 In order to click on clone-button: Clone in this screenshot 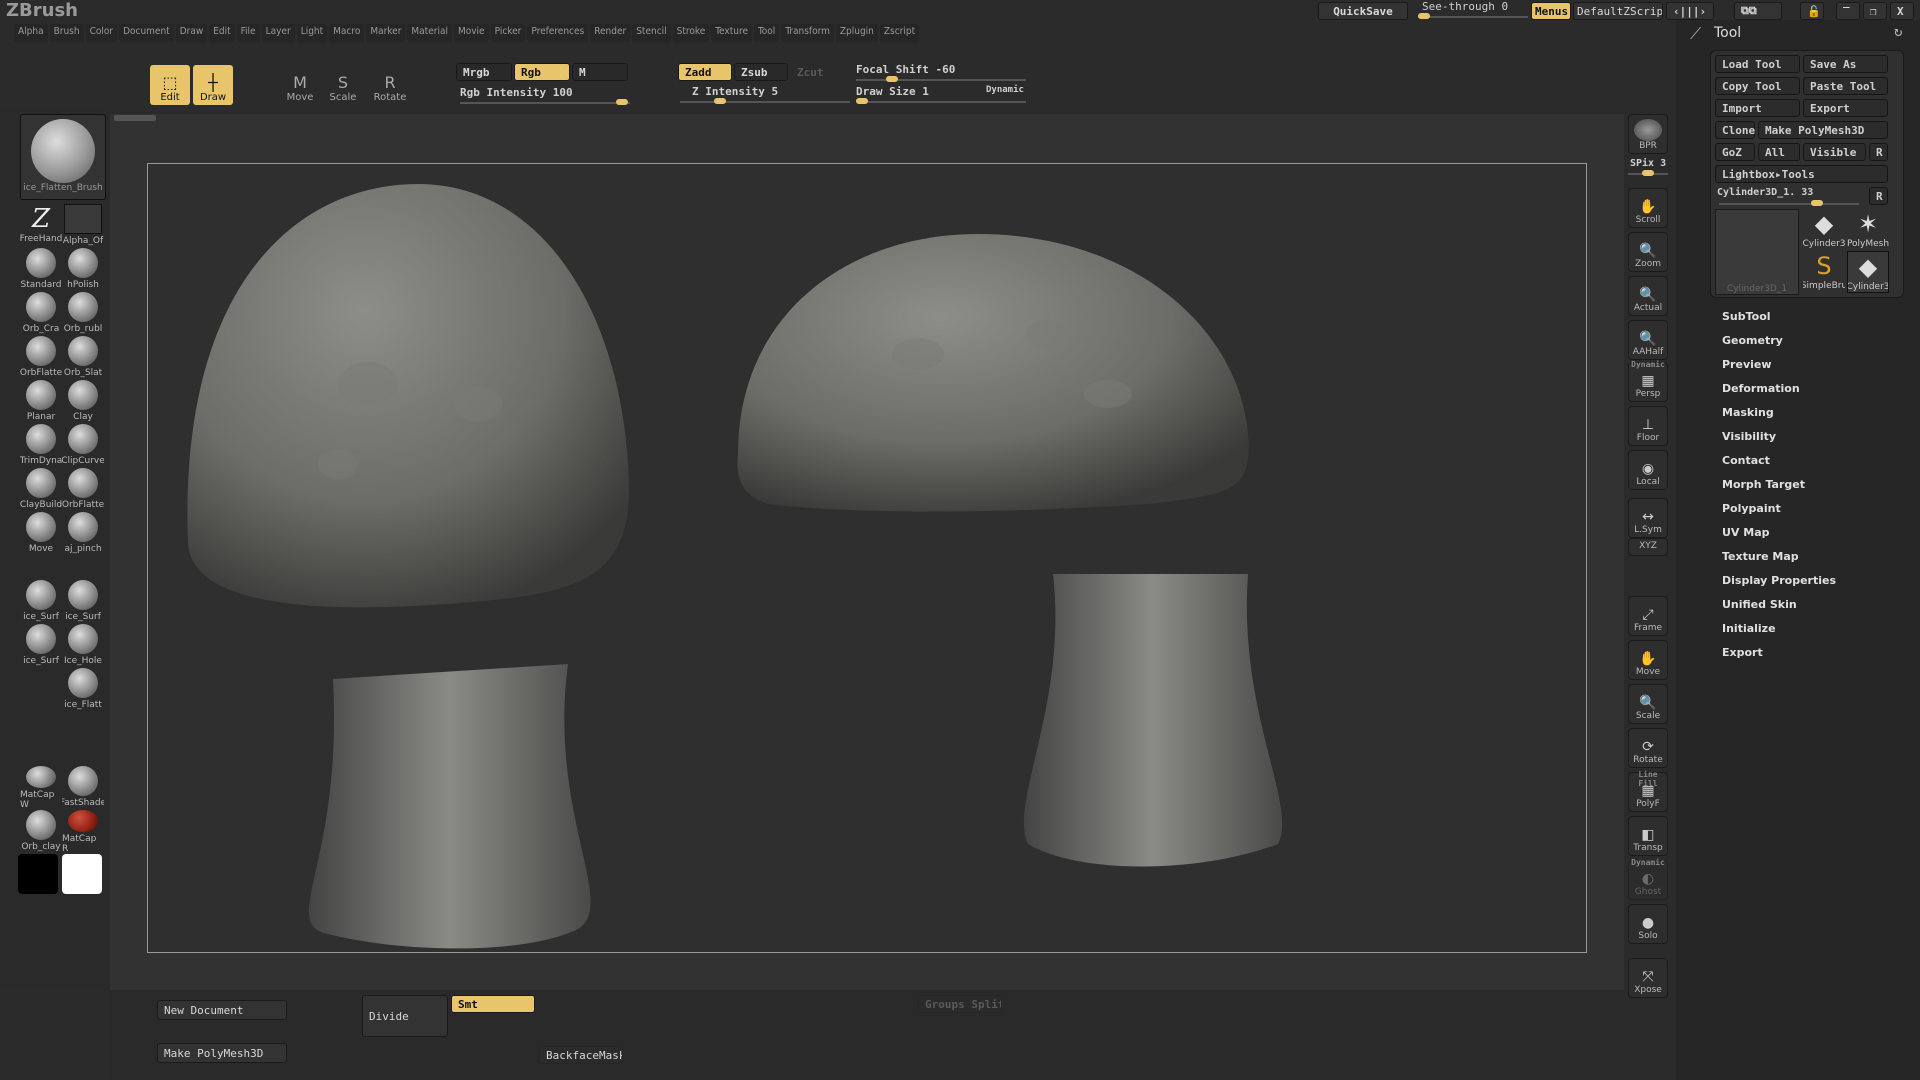, I will do `click(1735, 130)`.